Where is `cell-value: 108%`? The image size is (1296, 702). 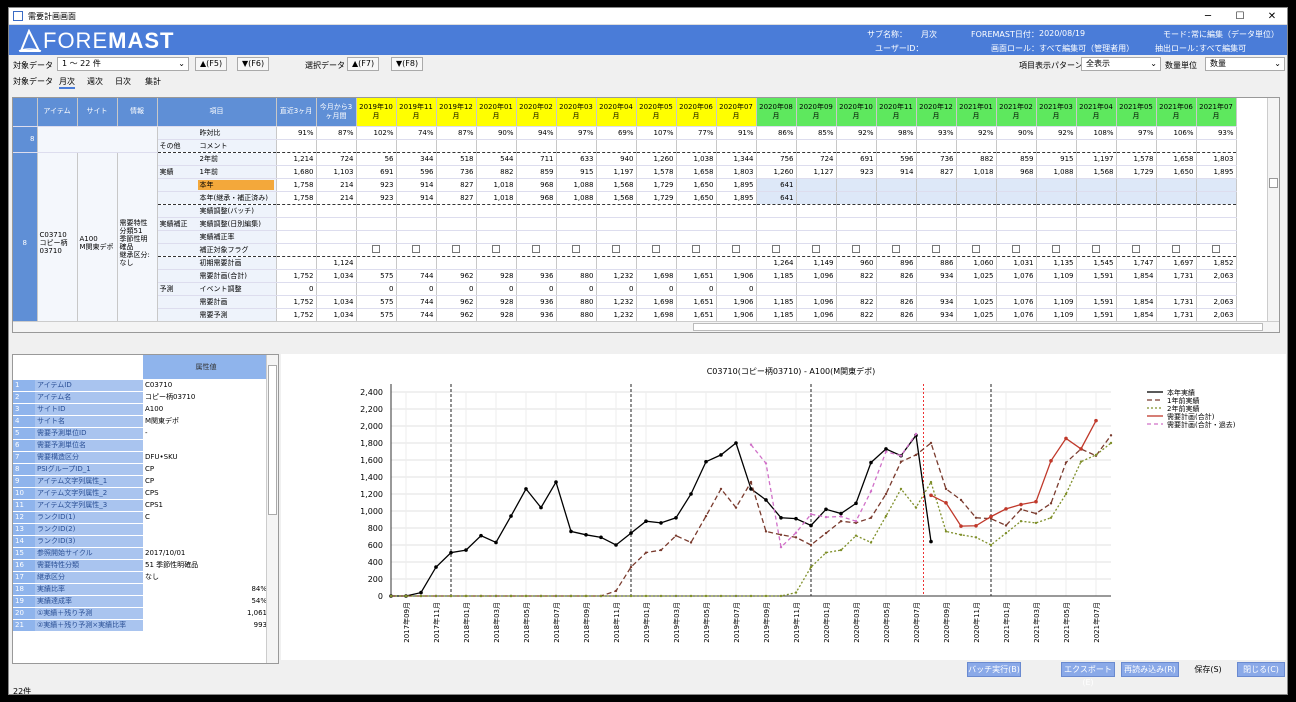
cell-value: 108% is located at coordinates (1096, 133).